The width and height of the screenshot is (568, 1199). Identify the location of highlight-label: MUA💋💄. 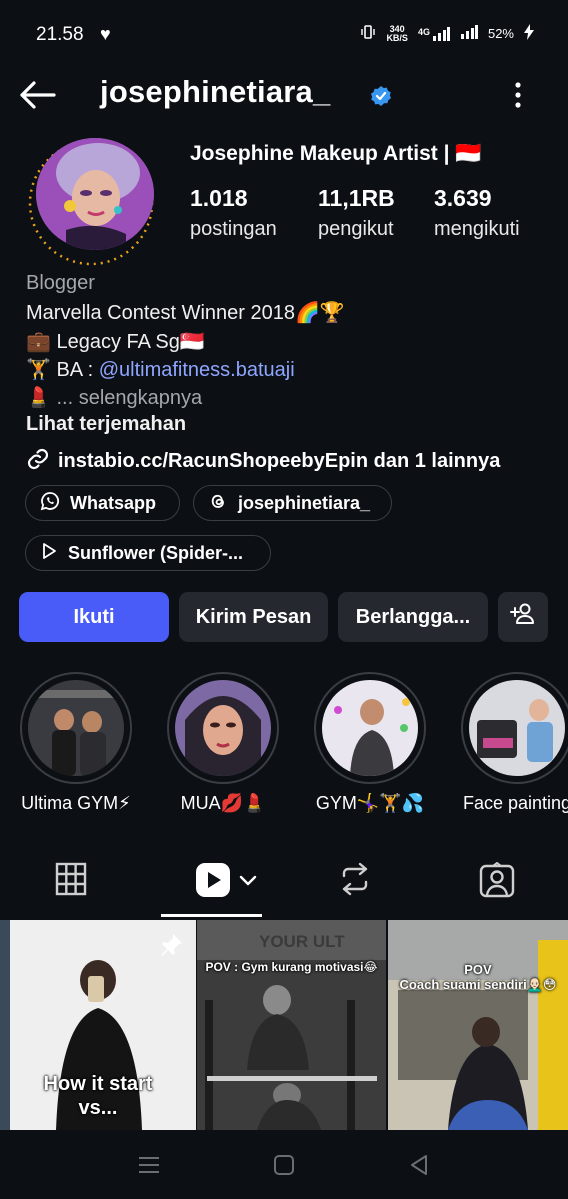
(223, 803).